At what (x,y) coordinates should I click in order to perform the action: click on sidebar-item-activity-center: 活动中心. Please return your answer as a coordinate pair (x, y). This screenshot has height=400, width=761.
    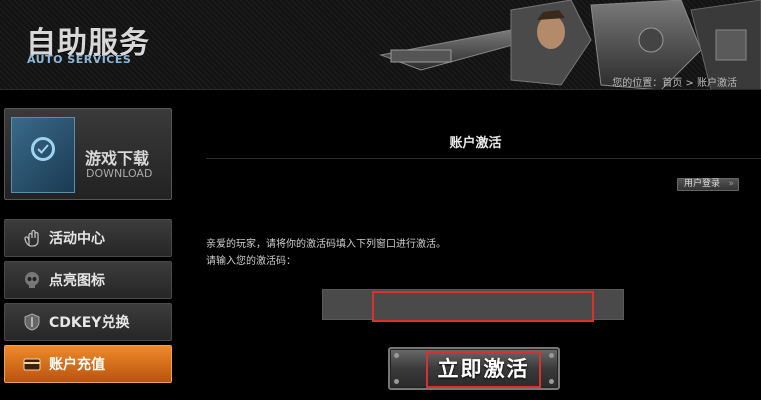
    Looking at the image, I should click on (88, 238).